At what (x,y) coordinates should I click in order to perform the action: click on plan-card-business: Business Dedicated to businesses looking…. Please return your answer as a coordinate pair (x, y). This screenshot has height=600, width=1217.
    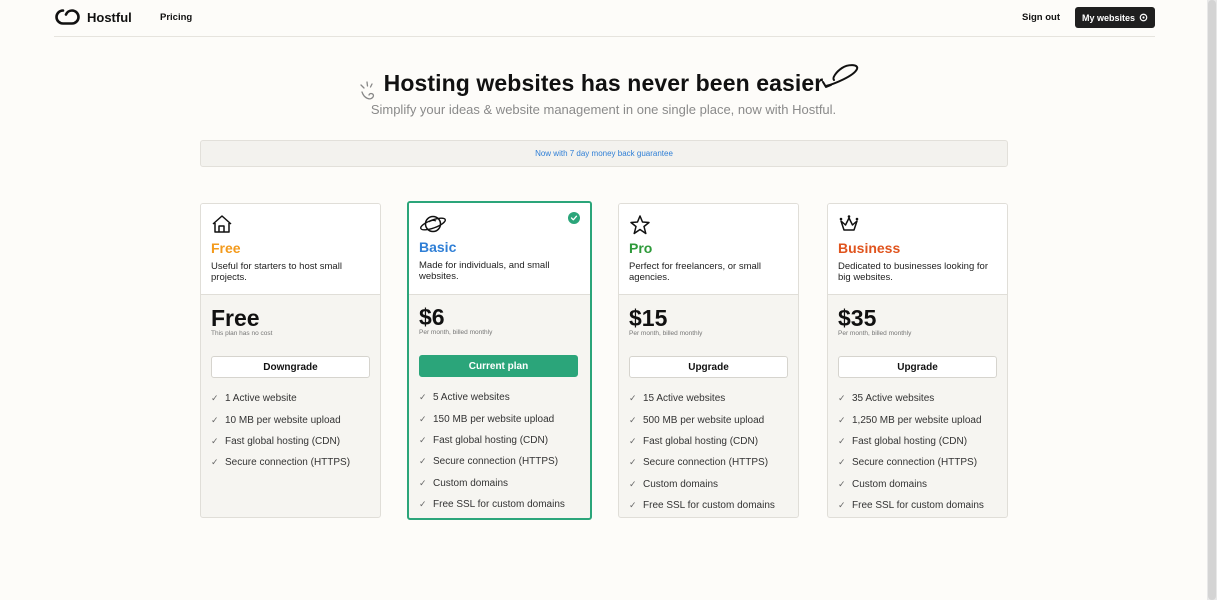
    Looking at the image, I should click on (917, 360).